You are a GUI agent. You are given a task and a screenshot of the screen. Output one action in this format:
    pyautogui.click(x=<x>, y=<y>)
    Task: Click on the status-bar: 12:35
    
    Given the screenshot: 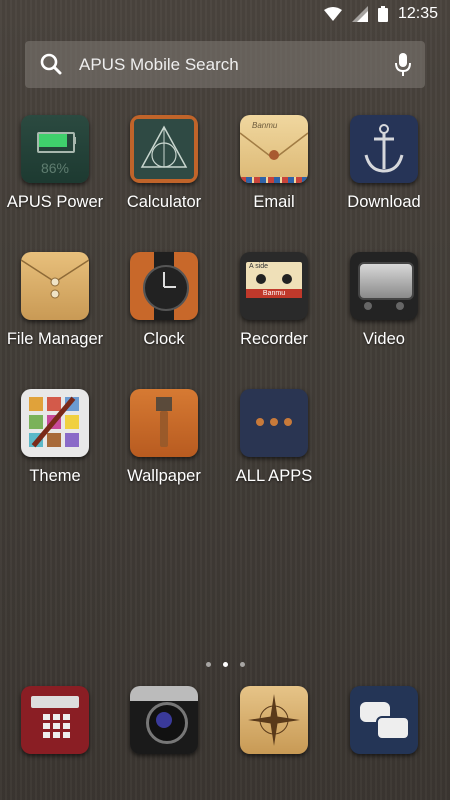 What is the action you would take?
    pyautogui.click(x=225, y=15)
    